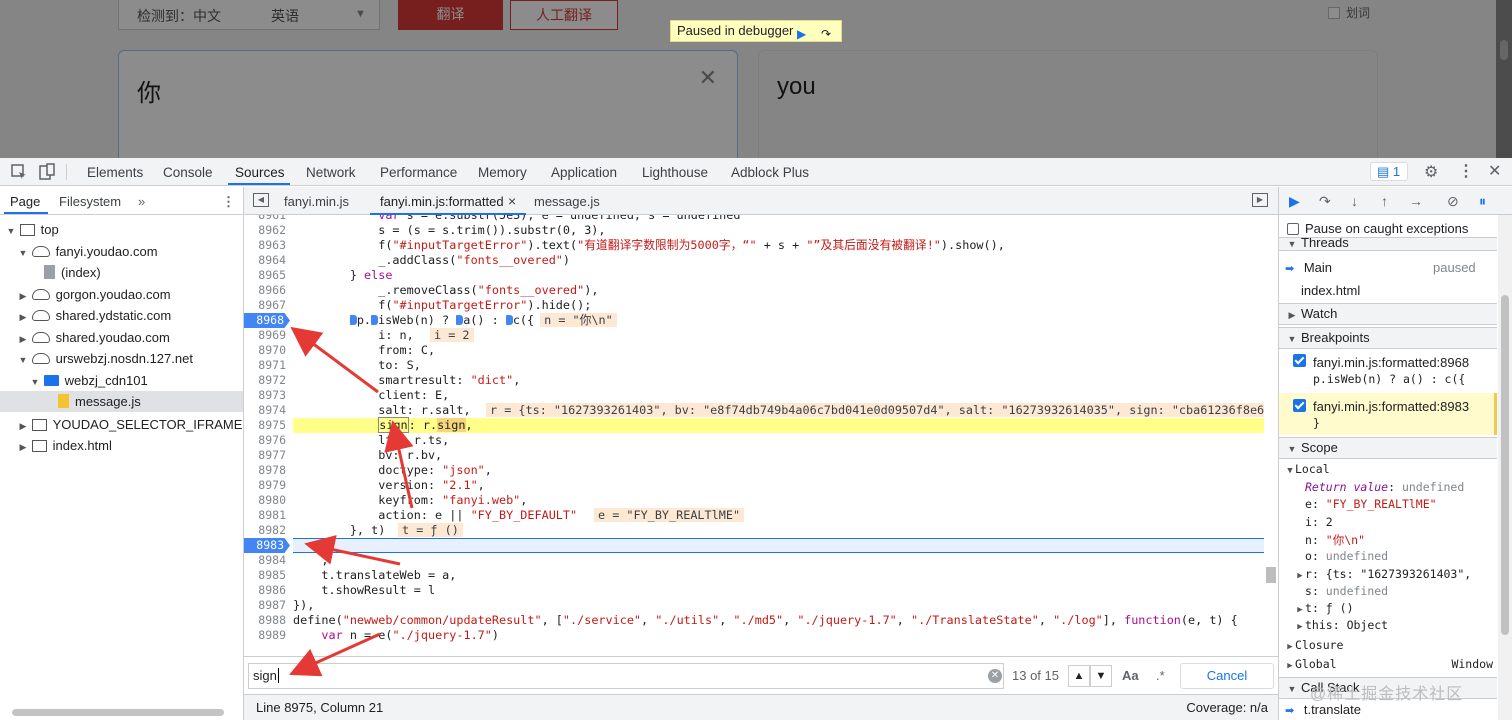 The image size is (1512, 720). I want to click on line-number: 8982, so click(267, 530).